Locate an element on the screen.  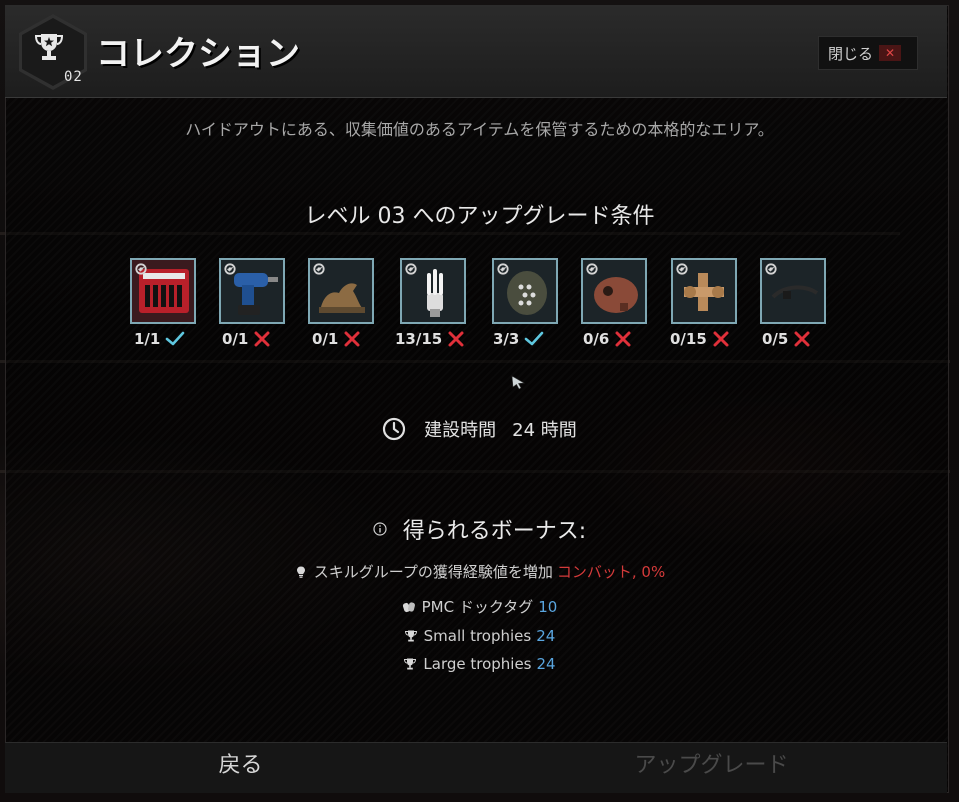
requirement-count-text: 0/15 is located at coordinates (688, 339).